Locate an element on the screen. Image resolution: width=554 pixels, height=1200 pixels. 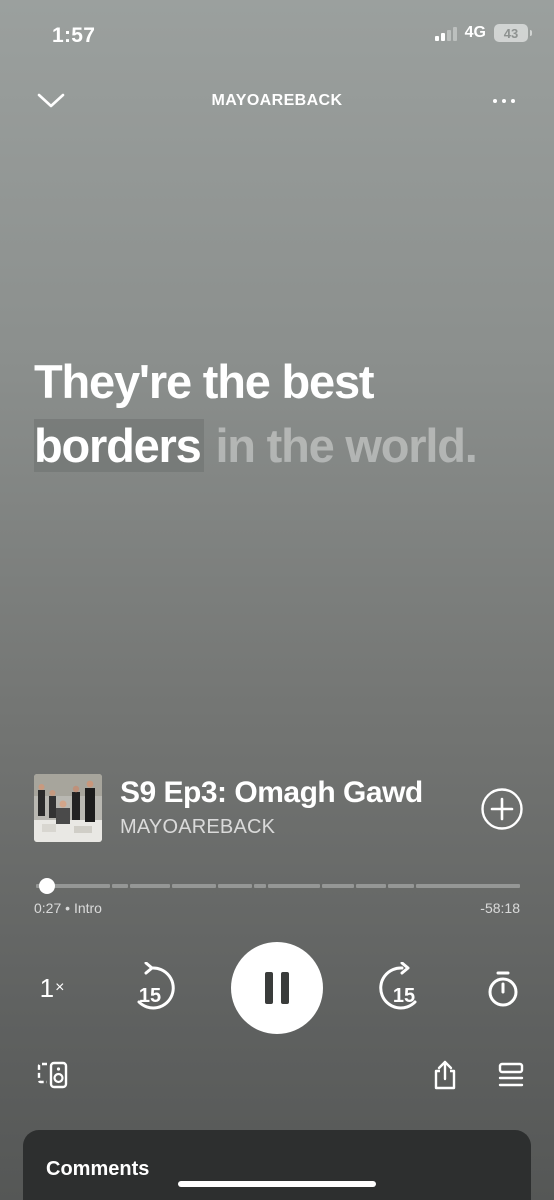
playback-controls: 1 × 15 15 is located at coordinates (277, 987).